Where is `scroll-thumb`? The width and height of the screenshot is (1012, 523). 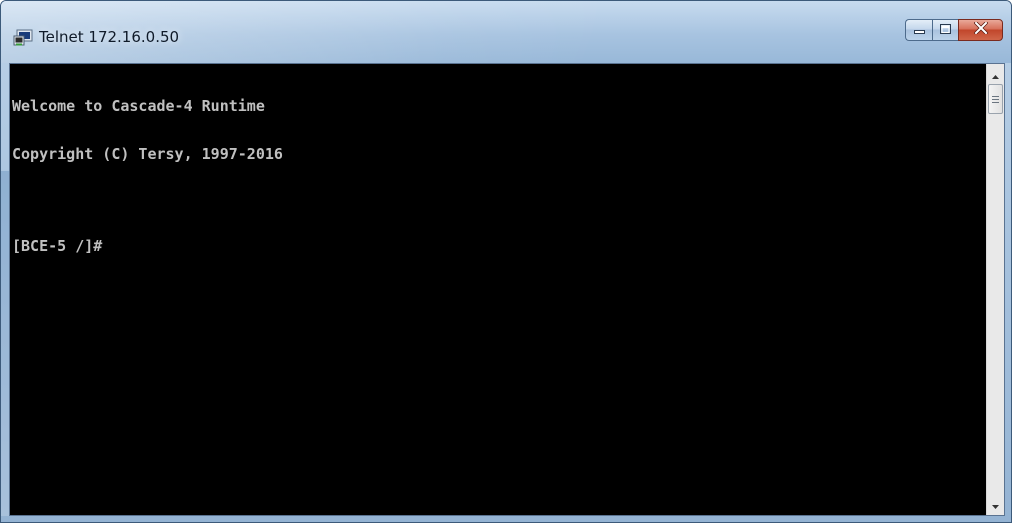 scroll-thumb is located at coordinates (995, 99).